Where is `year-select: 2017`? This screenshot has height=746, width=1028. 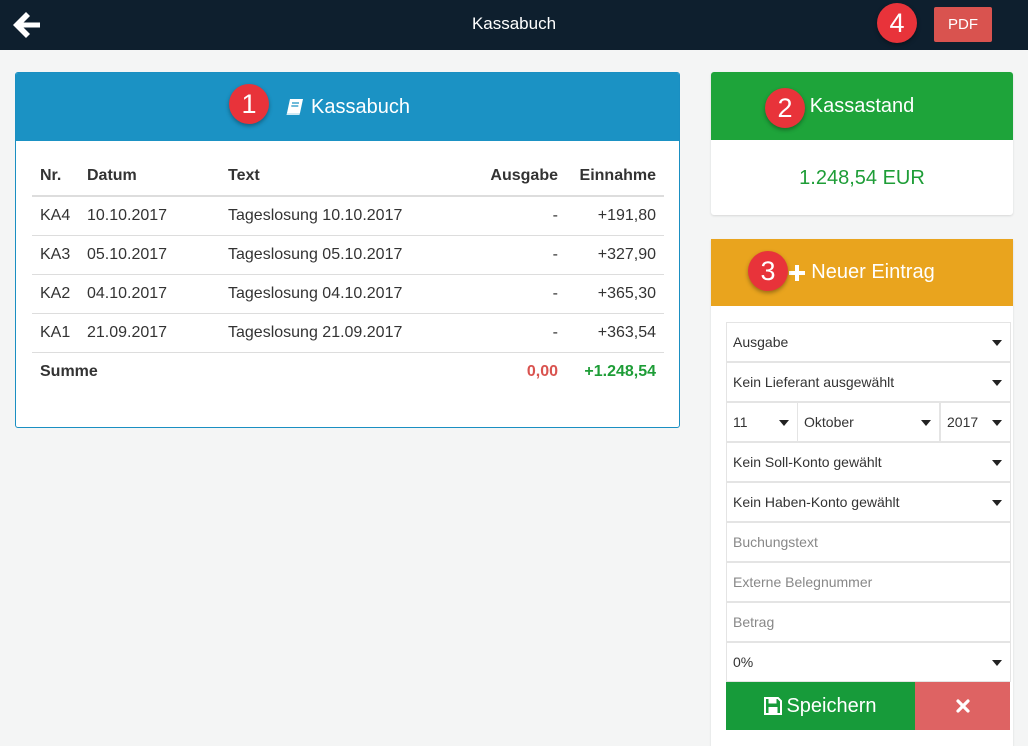
year-select: 2017 is located at coordinates (975, 422).